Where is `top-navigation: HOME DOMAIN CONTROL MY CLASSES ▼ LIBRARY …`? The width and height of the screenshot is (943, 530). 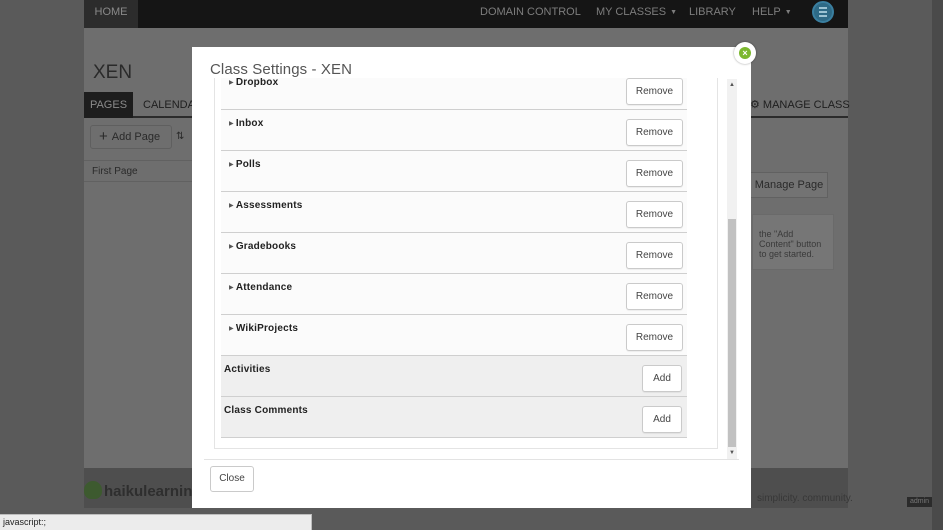
top-navigation: HOME DOMAIN CONTROL MY CLASSES ▼ LIBRARY … is located at coordinates (466, 14).